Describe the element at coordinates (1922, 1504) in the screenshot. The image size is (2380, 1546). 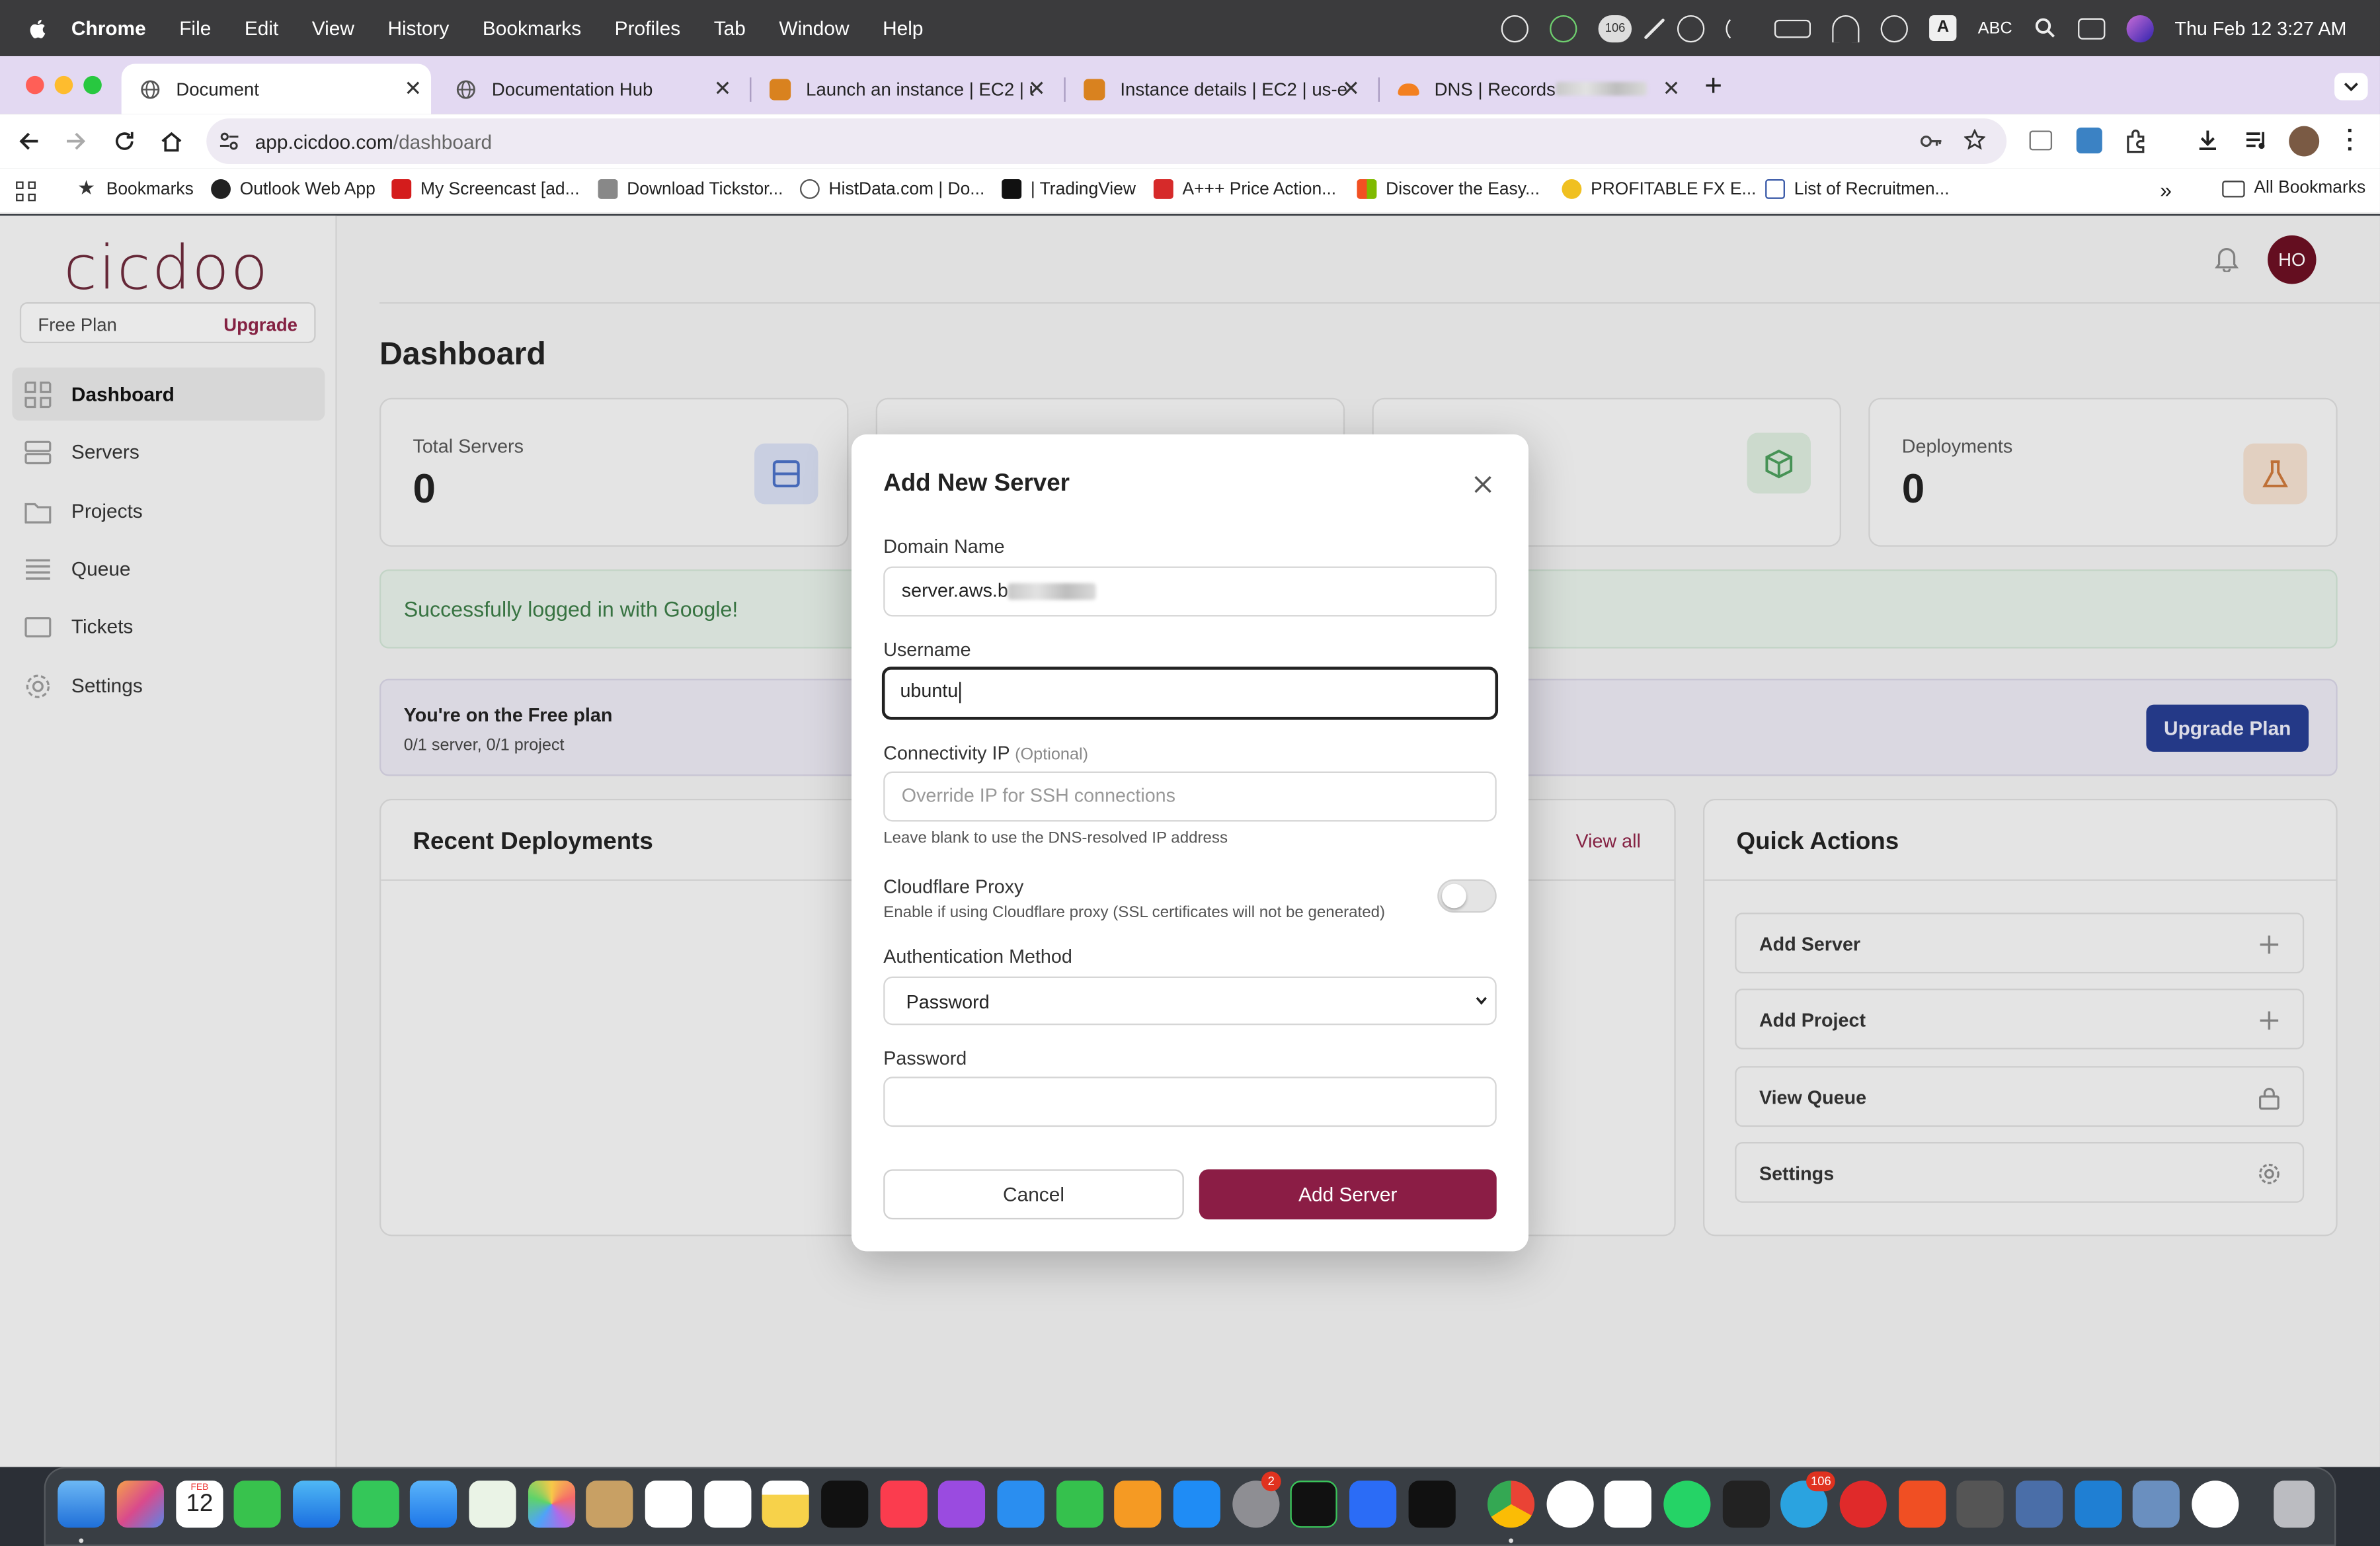
I see `brave-icon` at that location.